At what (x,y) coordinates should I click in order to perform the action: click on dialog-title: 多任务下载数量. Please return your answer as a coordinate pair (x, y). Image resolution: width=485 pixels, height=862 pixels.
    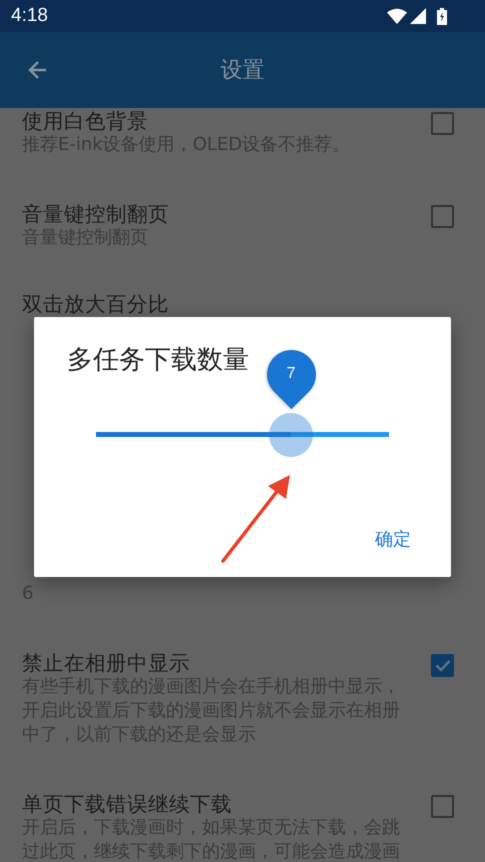
    Looking at the image, I should click on (158, 360).